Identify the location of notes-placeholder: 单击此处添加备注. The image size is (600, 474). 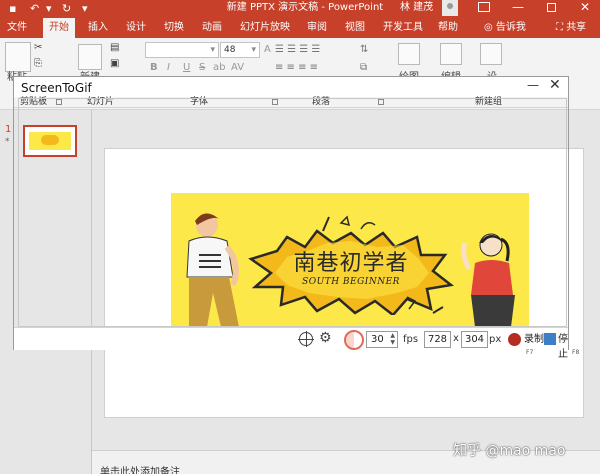
(140, 468).